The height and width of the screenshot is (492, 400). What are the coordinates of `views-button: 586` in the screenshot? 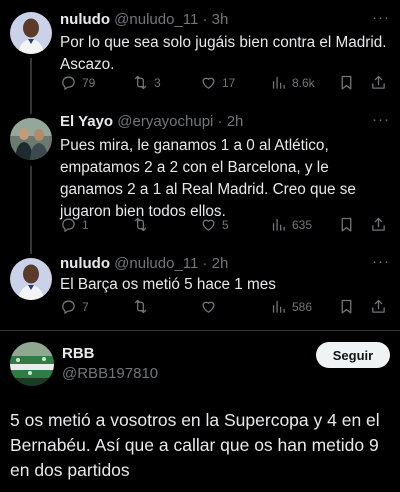 It's located at (291, 306).